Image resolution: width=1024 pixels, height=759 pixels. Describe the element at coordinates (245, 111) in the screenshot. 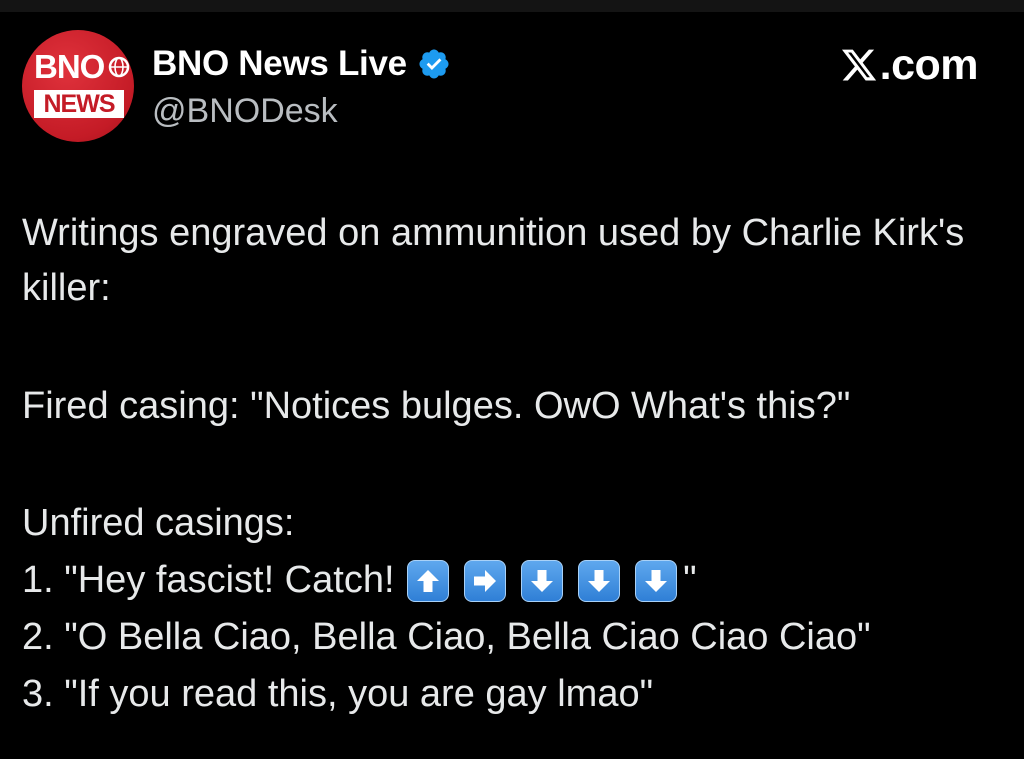

I see `account-handle: @BNODesk` at that location.